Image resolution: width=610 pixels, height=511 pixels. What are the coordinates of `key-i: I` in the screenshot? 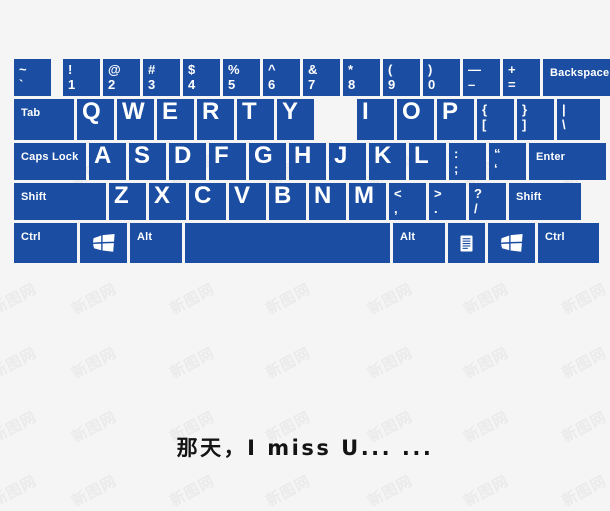 It's located at (375, 119).